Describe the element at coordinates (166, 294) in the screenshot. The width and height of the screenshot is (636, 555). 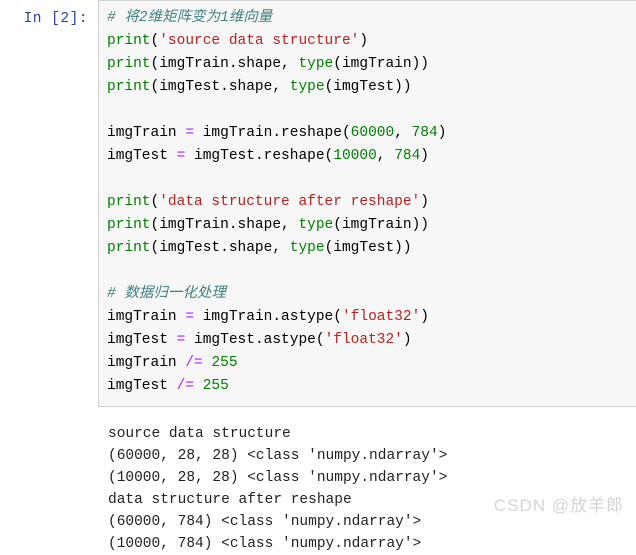
I see `code-token: # 数据归一化处理` at that location.